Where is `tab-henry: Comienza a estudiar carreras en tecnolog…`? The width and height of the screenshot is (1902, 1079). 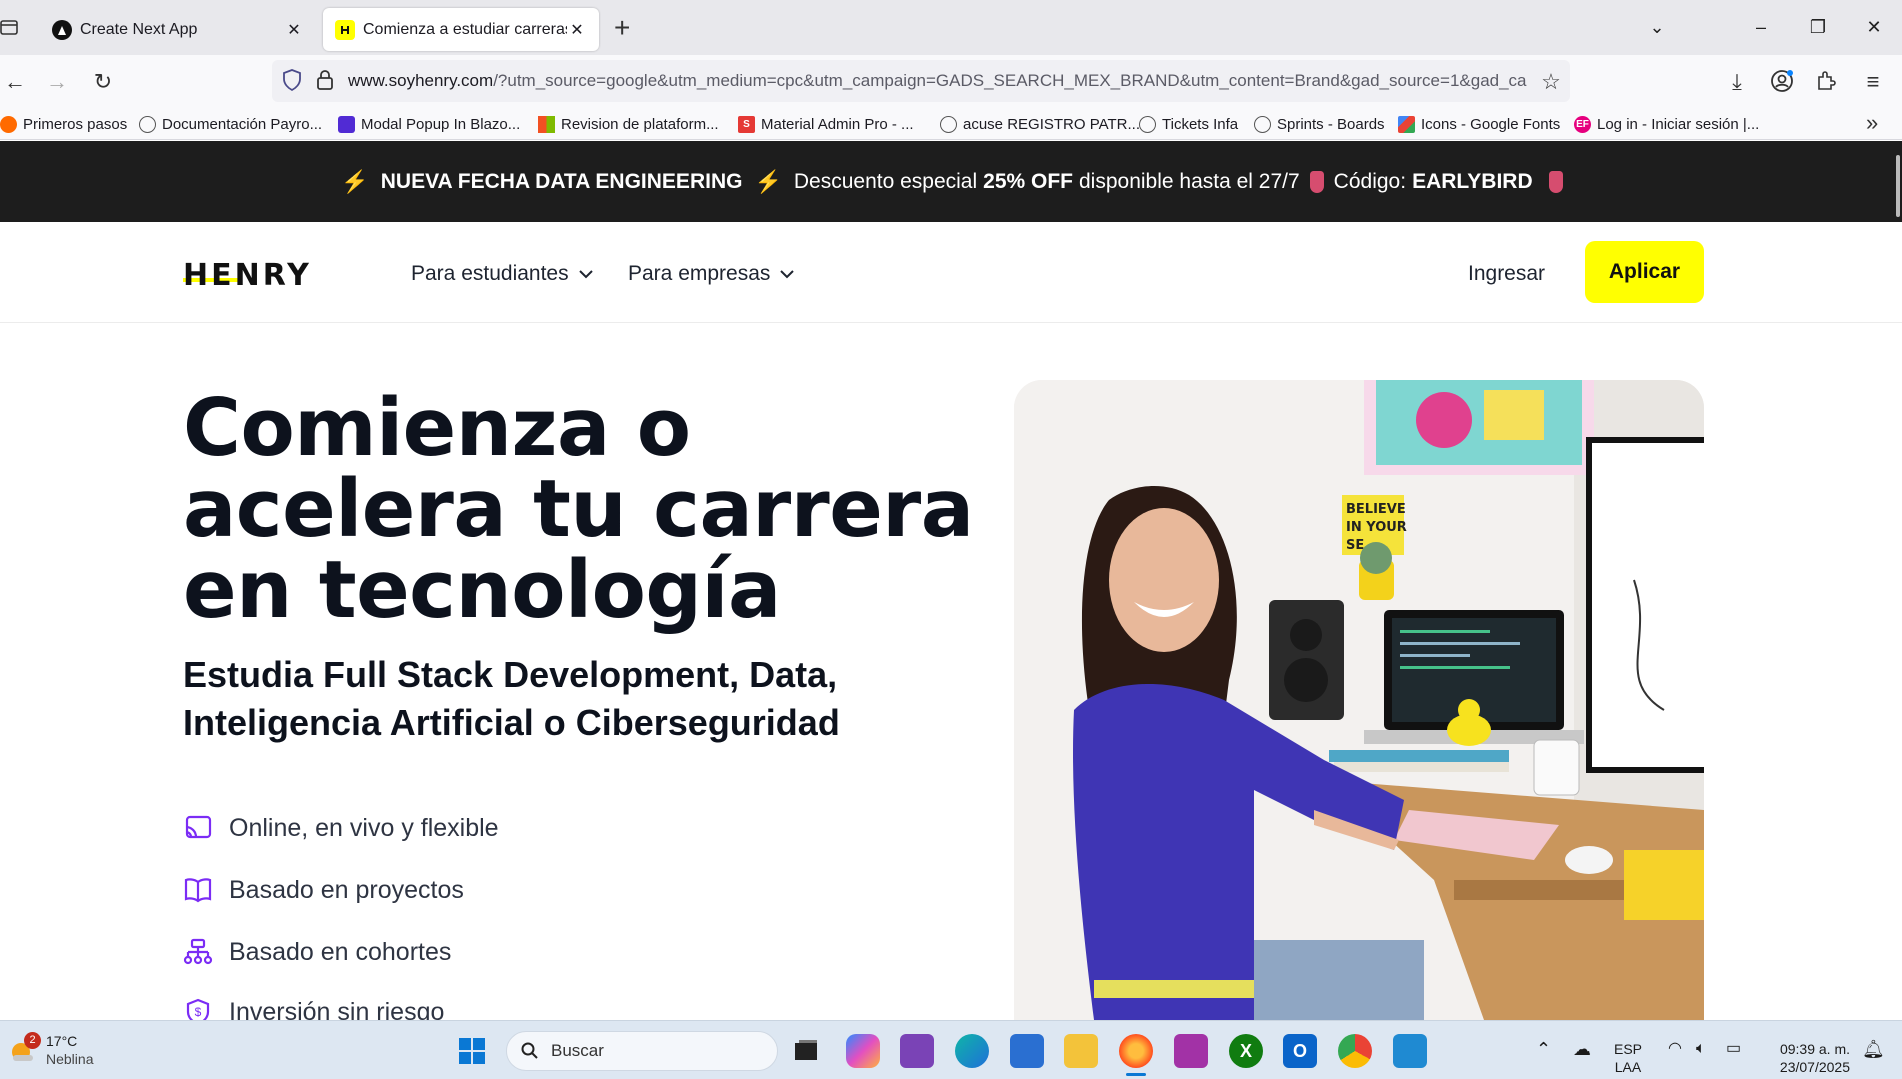
tab-henry: Comienza a estudiar carreras en tecnolog… is located at coordinates (461, 29).